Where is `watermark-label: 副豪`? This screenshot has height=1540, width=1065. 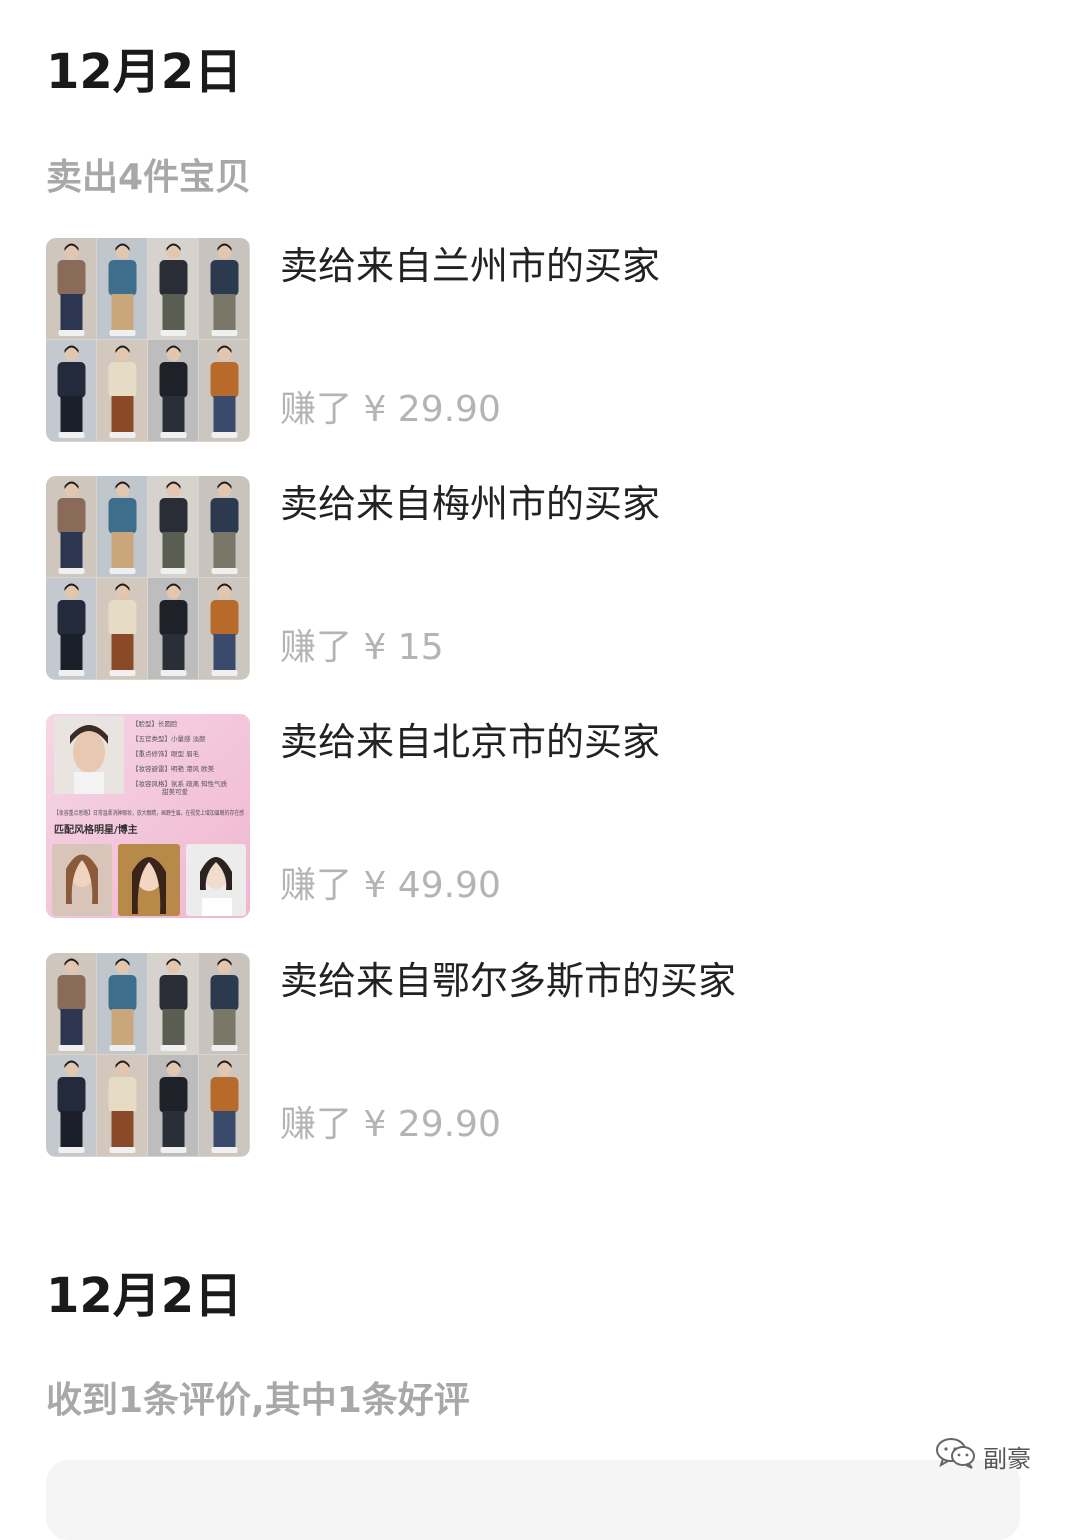 watermark-label: 副豪 is located at coordinates (1007, 1458).